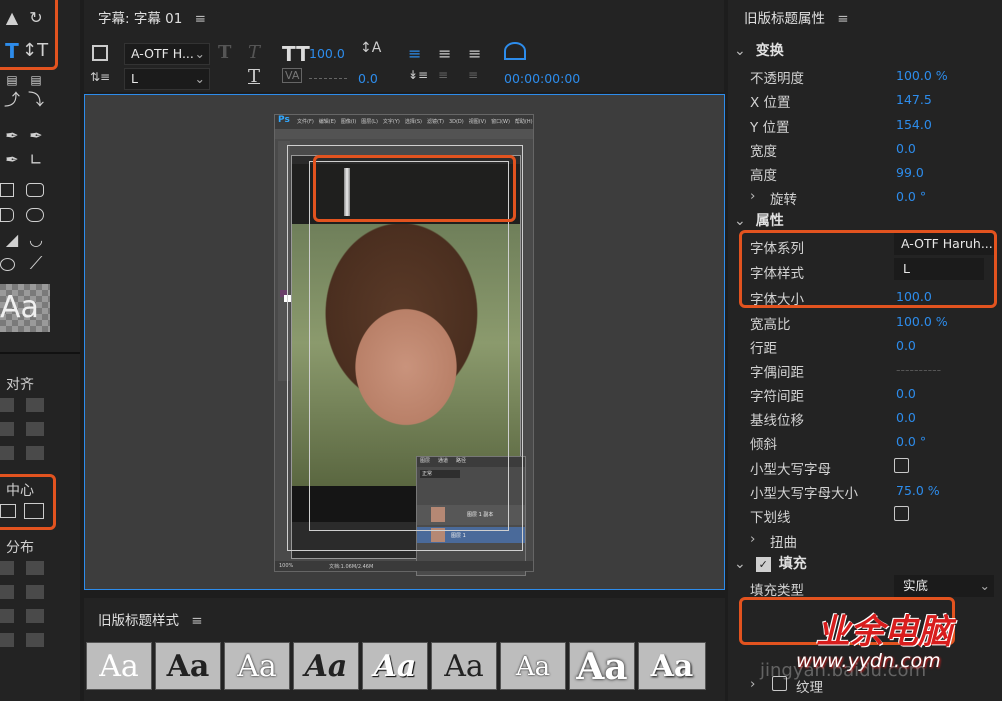  Describe the element at coordinates (404, 566) in the screenshot. I see `ps-statusbar: 100% 文档:1.06M/2.46M` at that location.